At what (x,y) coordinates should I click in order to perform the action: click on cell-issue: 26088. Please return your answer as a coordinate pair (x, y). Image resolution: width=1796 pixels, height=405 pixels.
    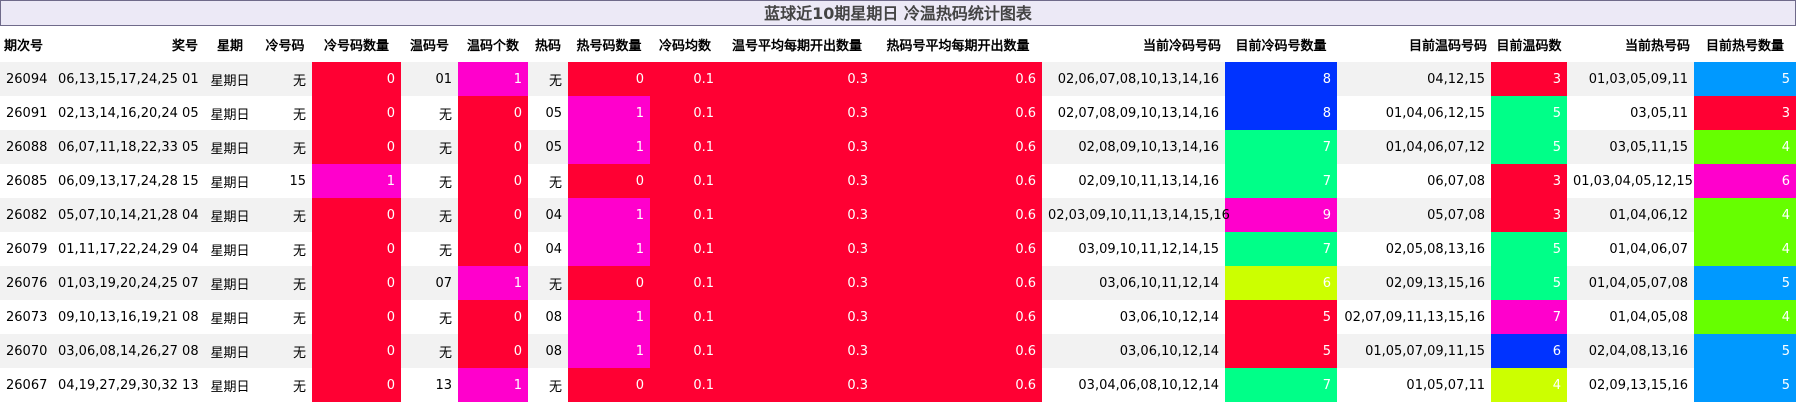
    Looking at the image, I should click on (26, 147).